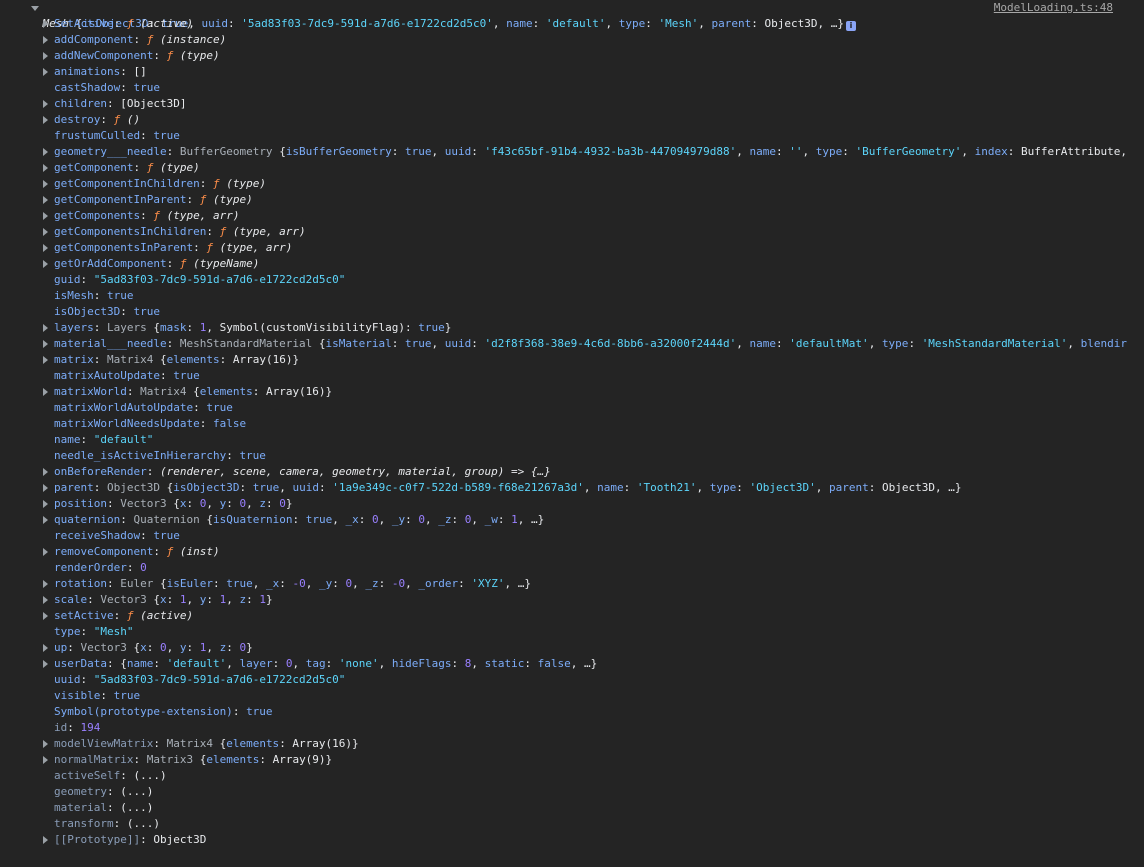 The height and width of the screenshot is (867, 1144). What do you see at coordinates (35, 8) in the screenshot?
I see `collapse-triangle-icon` at bounding box center [35, 8].